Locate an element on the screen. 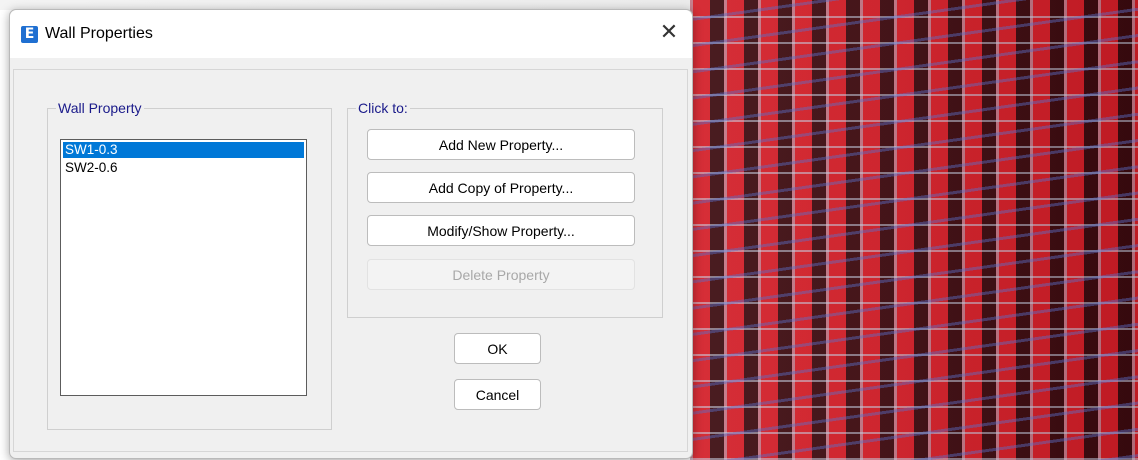 This screenshot has height=460, width=1138. cancel-button: Cancel is located at coordinates (497, 394).